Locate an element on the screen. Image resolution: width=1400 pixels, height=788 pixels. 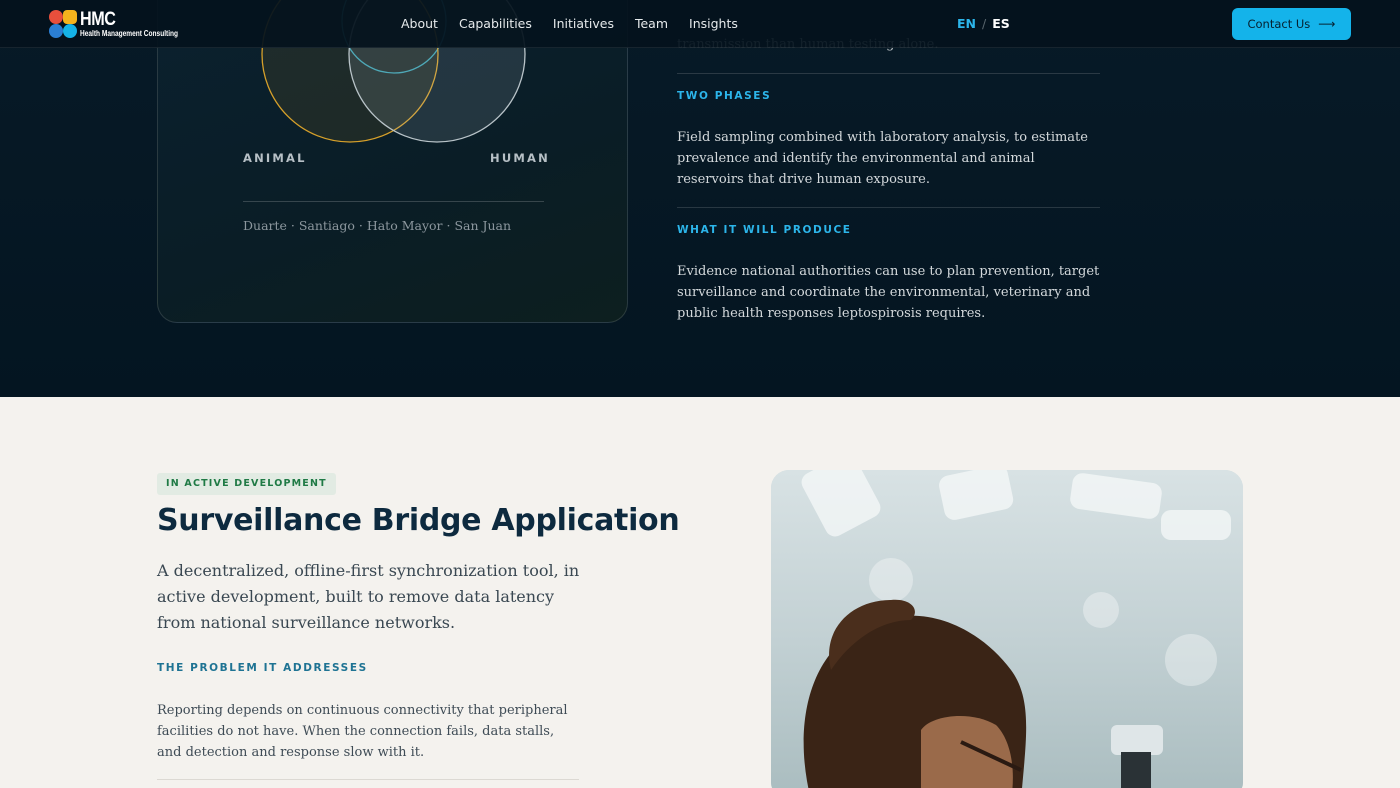
venn-label-animal: ANIMAL is located at coordinates (275, 158).